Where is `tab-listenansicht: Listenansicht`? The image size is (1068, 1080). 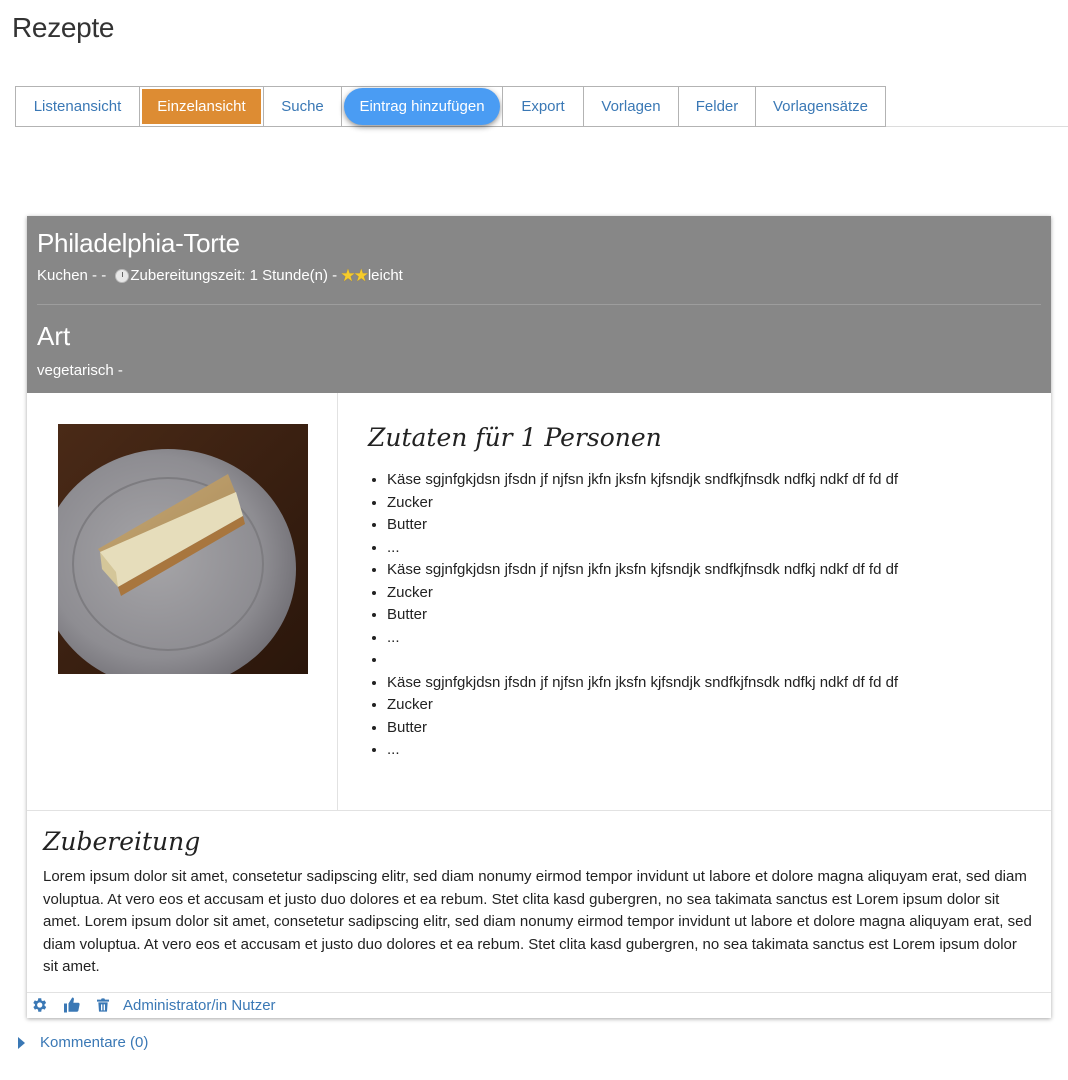
tab-listenansicht: Listenansicht is located at coordinates (77, 106).